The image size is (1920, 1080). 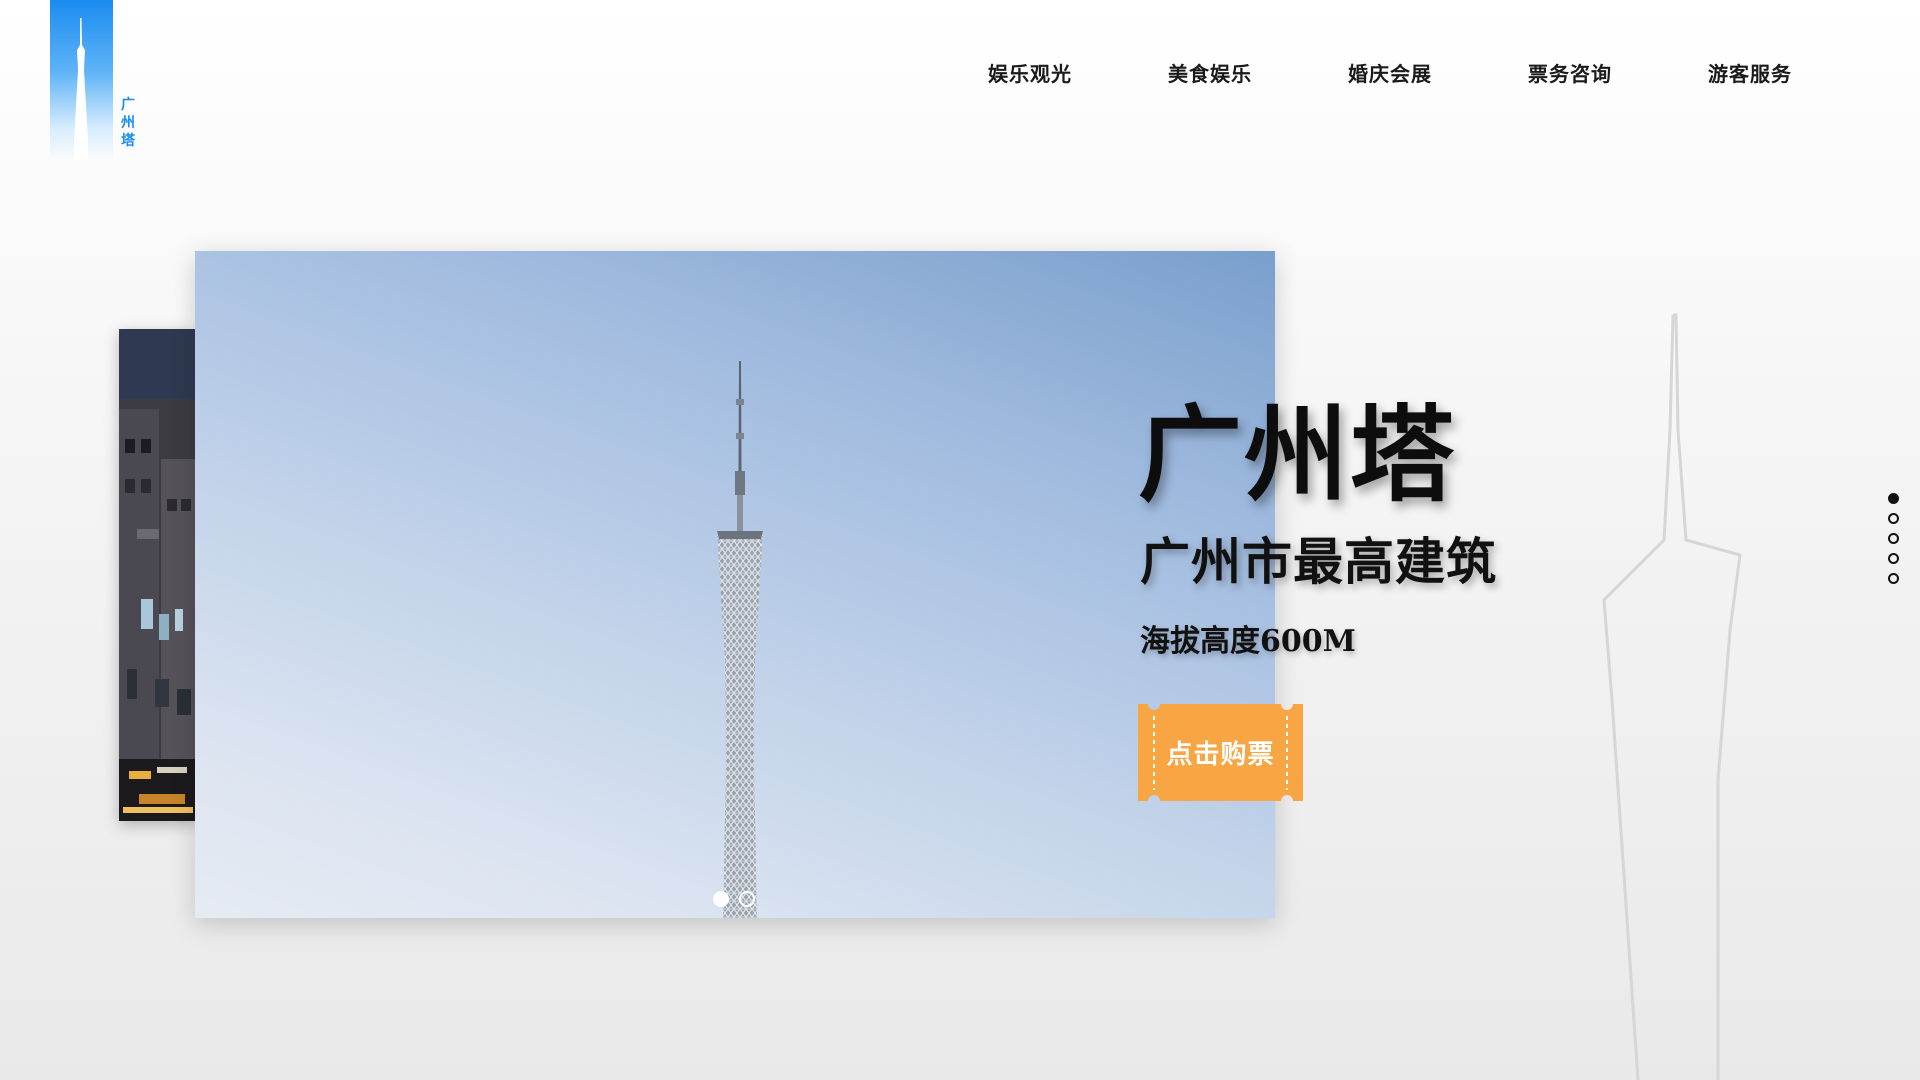 I want to click on tower-logo-icon, so click(x=81, y=89).